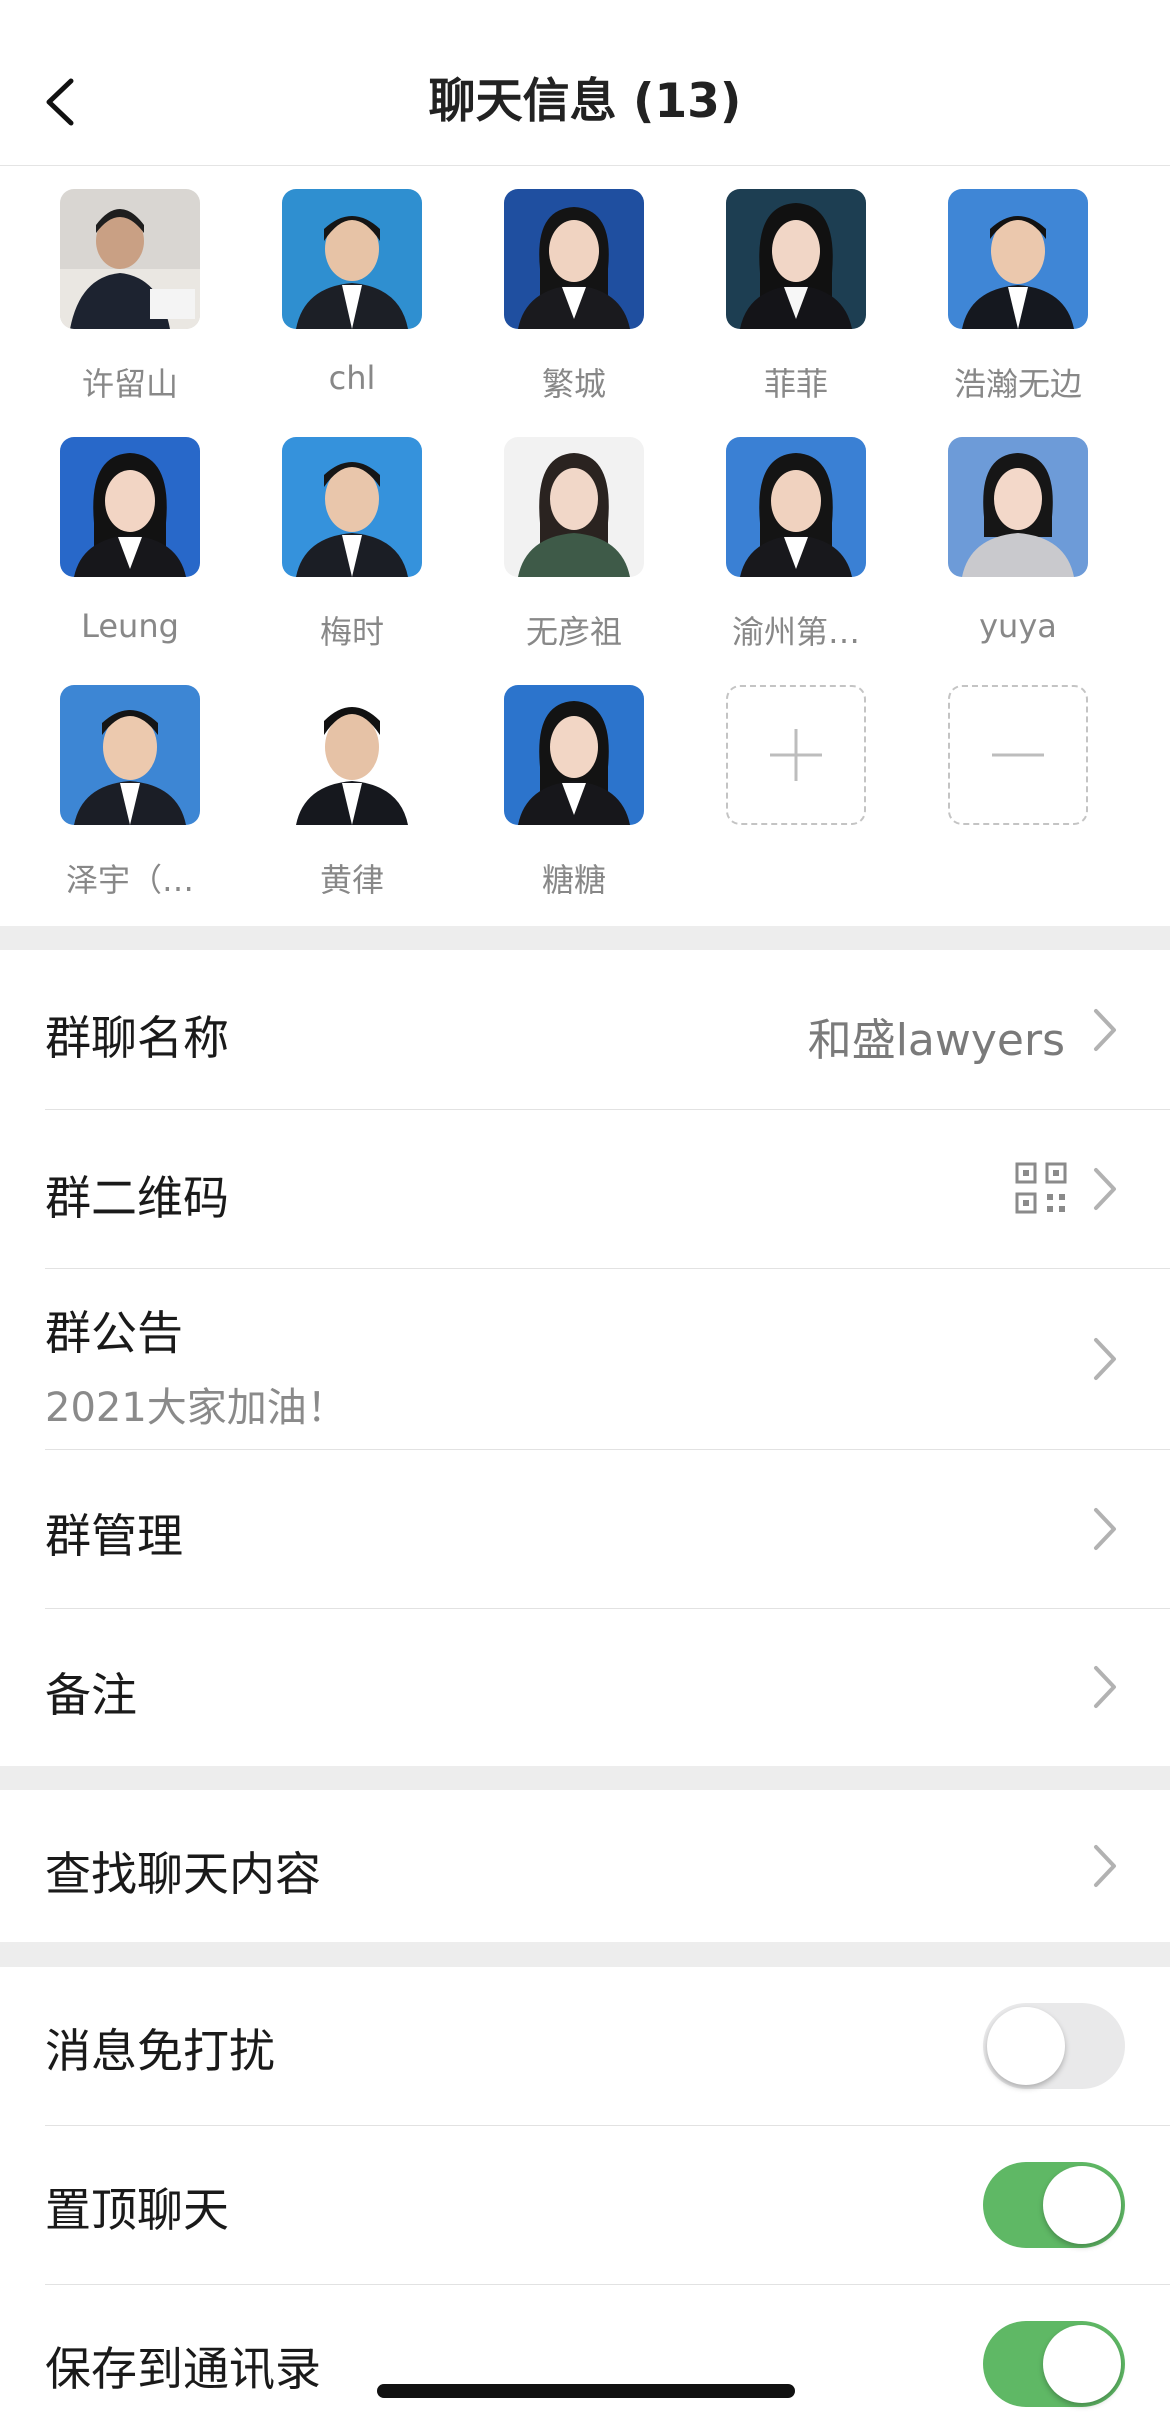 The image size is (1170, 2425). Describe the element at coordinates (129, 384) in the screenshot. I see `member-name: 许留山` at that location.